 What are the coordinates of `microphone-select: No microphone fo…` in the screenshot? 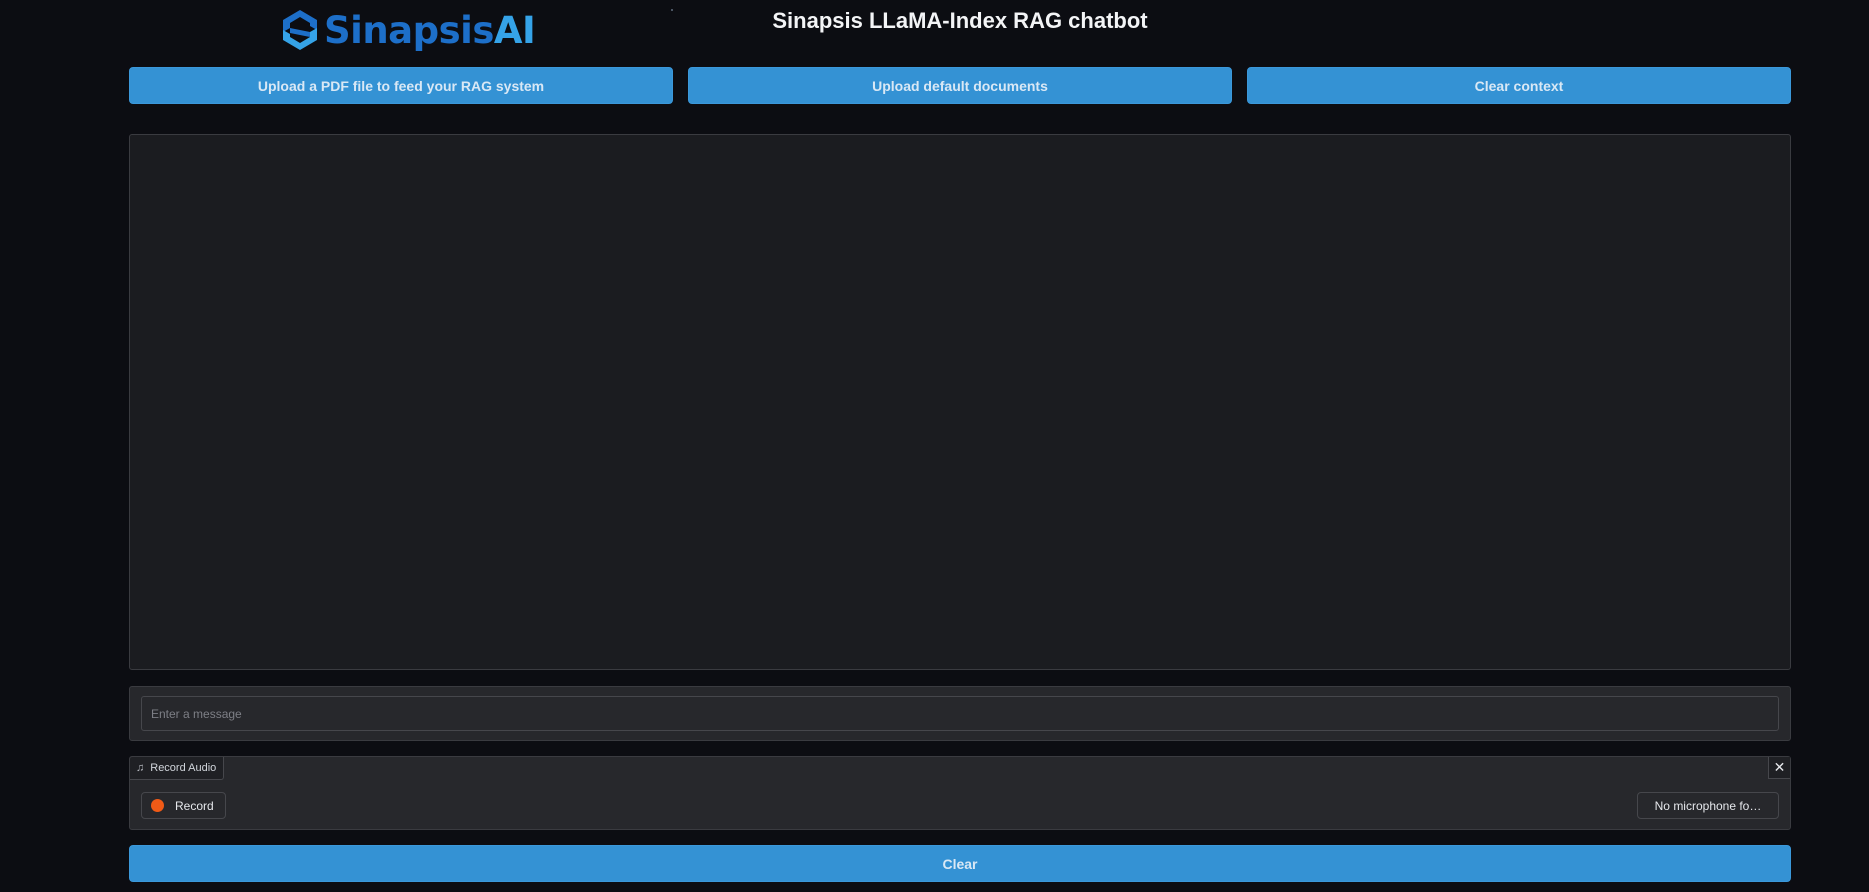 It's located at (1708, 805).